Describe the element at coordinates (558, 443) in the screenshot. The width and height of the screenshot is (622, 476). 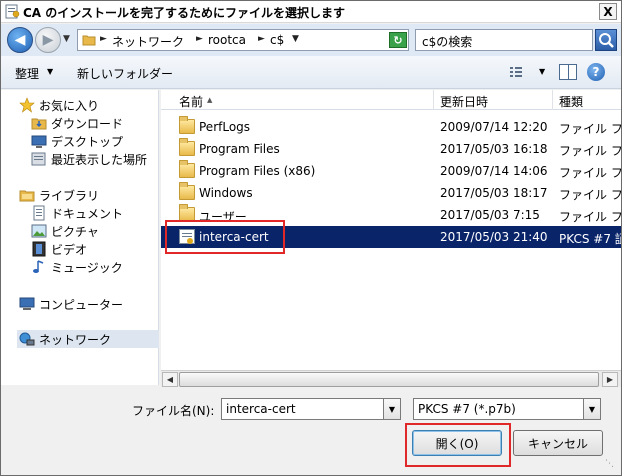
I see `cancel-button: キャンセル` at that location.